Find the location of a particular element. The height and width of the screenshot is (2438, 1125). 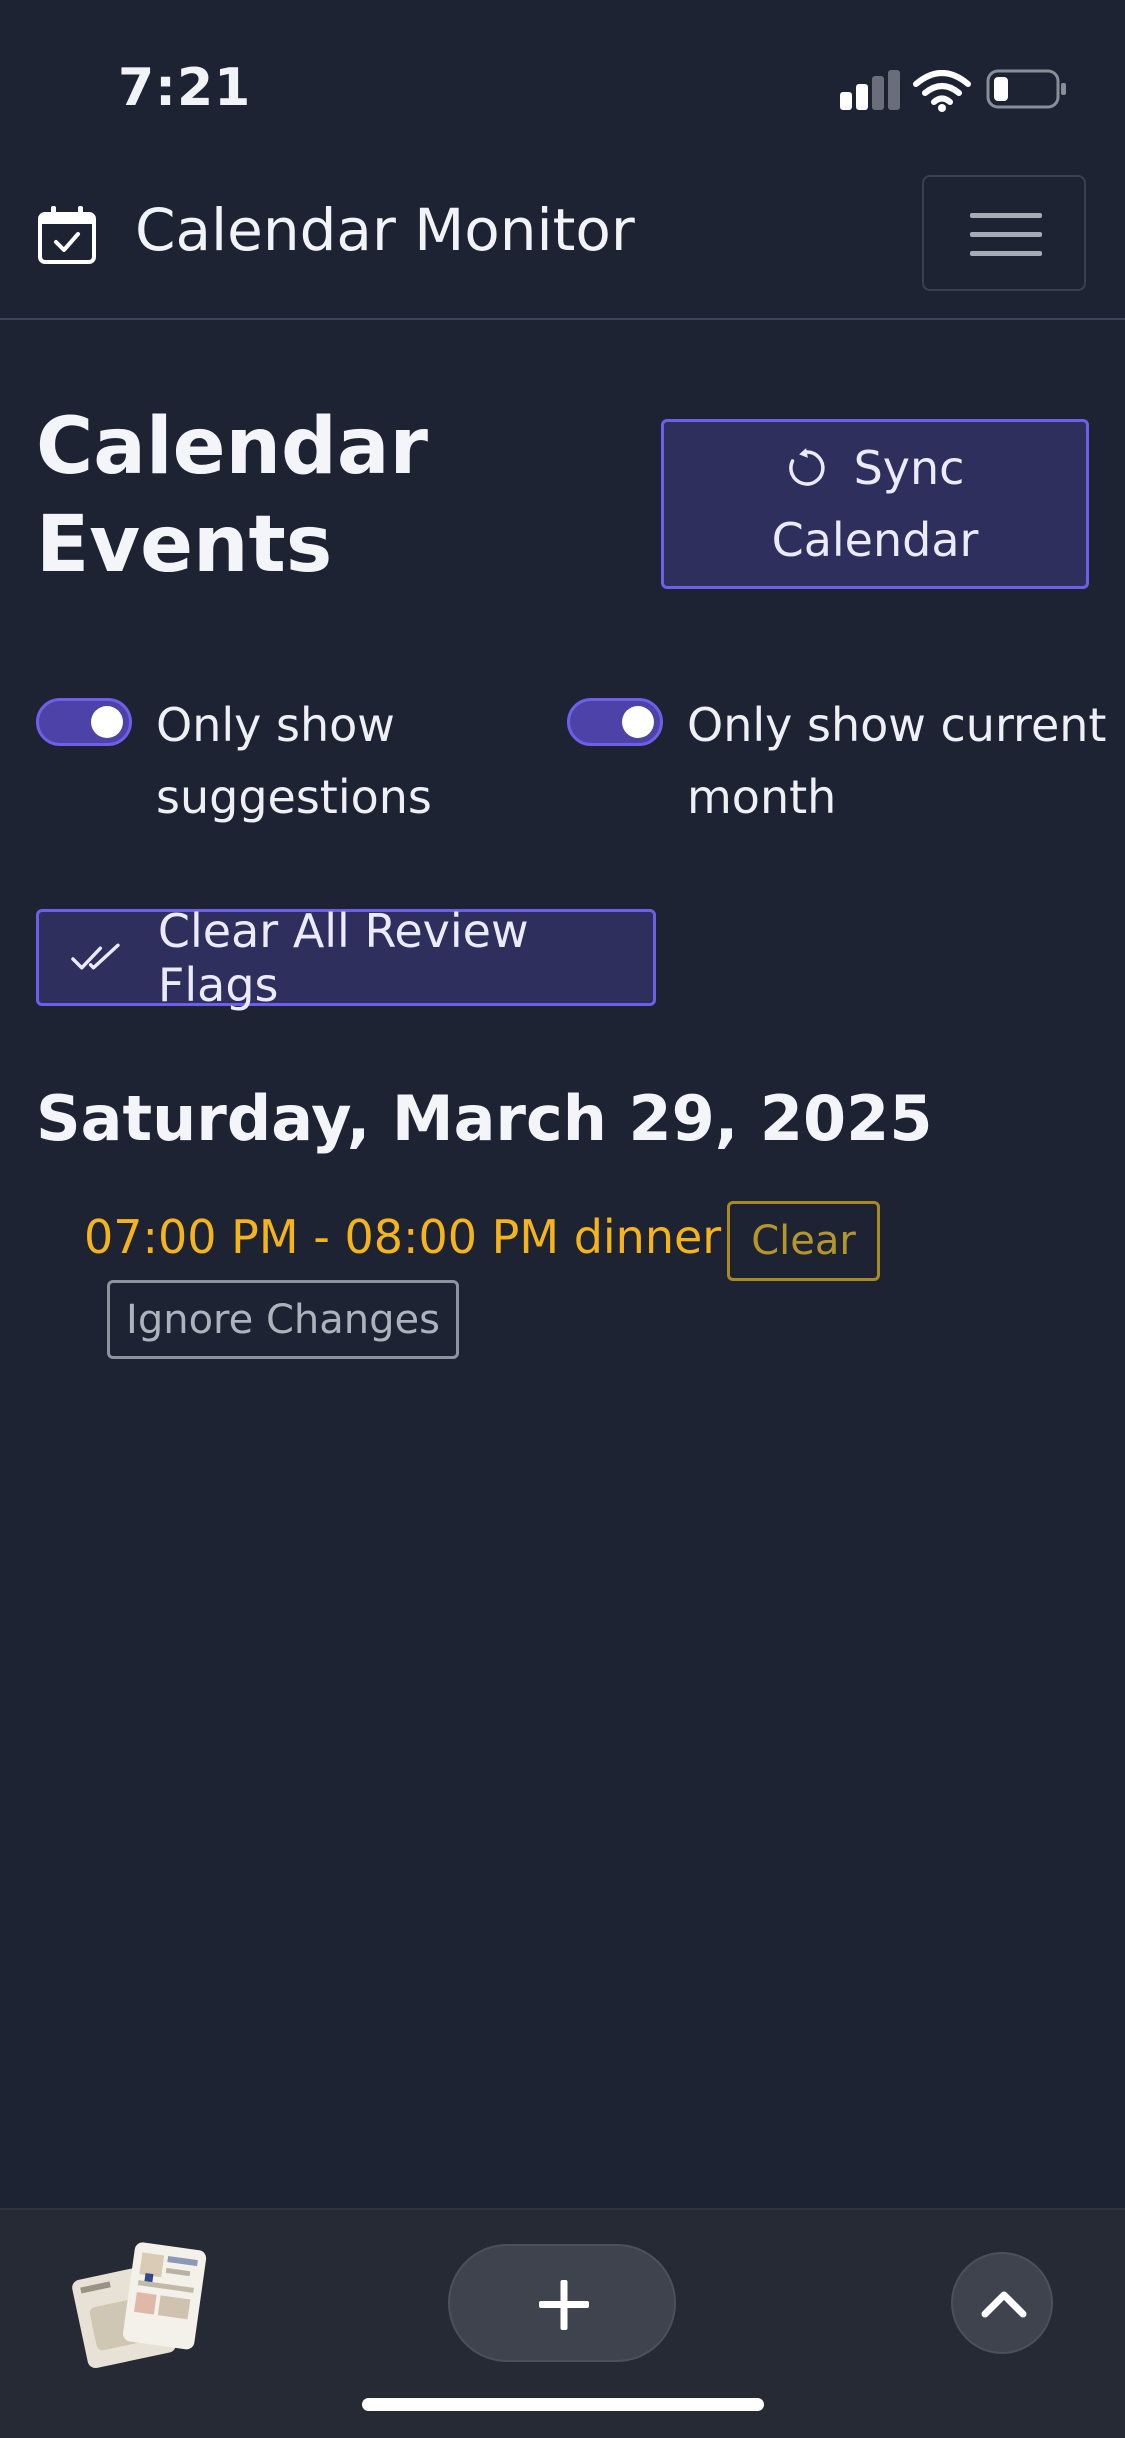

date-heading: Saturday, March 29, 2025 is located at coordinates (484, 1118).